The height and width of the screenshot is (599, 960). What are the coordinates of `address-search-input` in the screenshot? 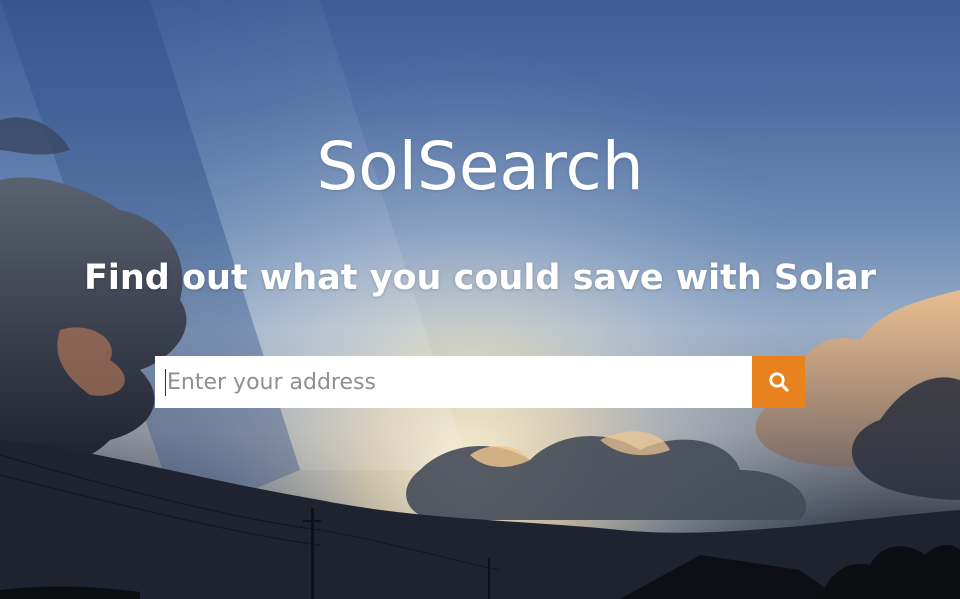 It's located at (453, 382).